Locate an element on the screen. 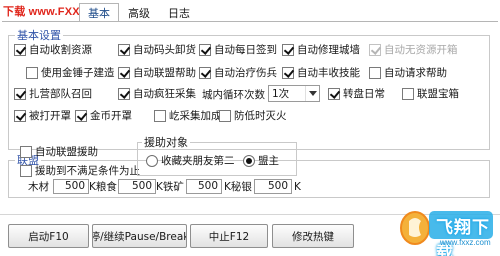 Image resolution: width=500 pixels, height=256 pixels. checkbox-auto-alliance-aid is located at coordinates (26, 152).